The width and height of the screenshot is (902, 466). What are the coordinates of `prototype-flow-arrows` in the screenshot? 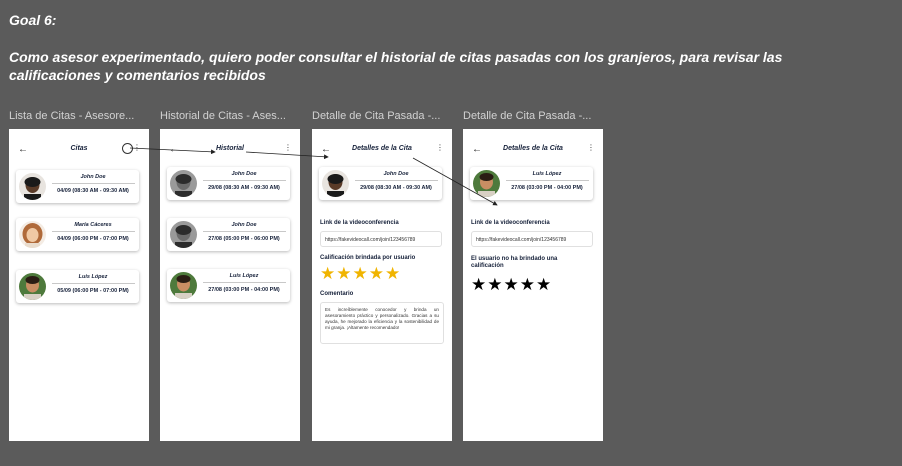 It's located at (313, 176).